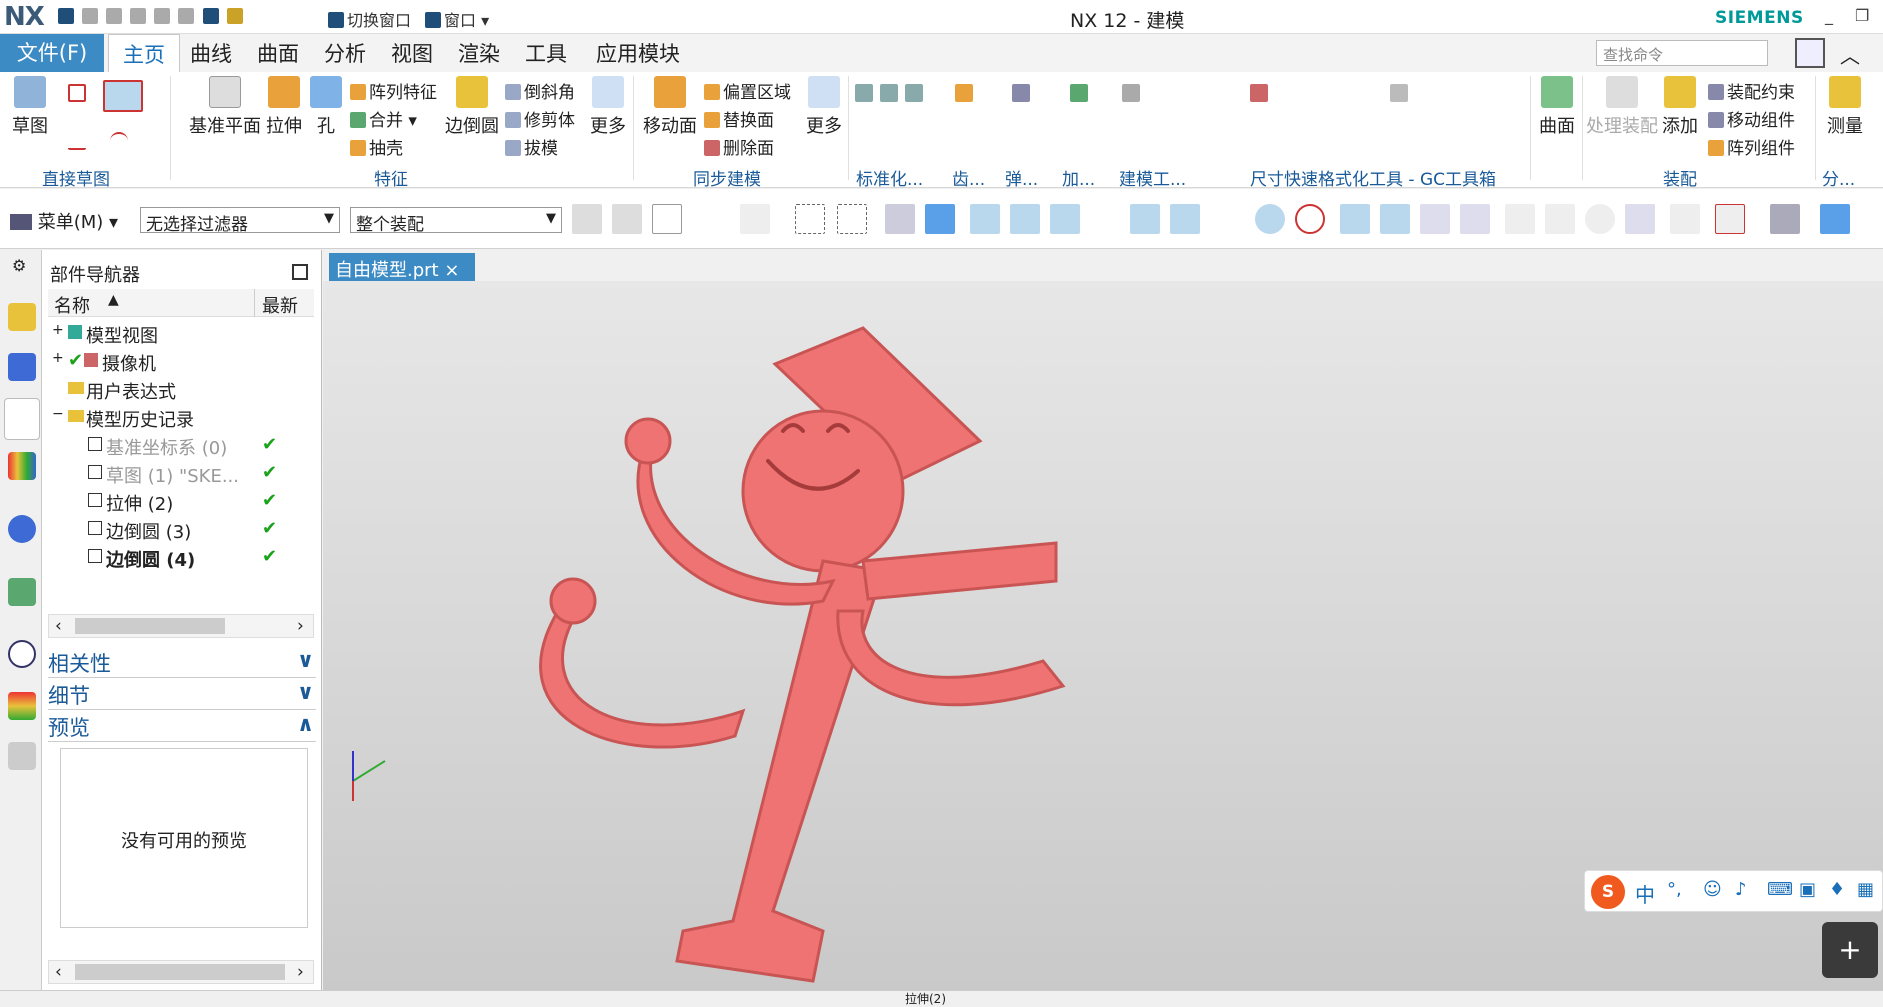 This screenshot has height=1007, width=1883. What do you see at coordinates (326, 107) in the screenshot?
I see `hole-button: 孔` at bounding box center [326, 107].